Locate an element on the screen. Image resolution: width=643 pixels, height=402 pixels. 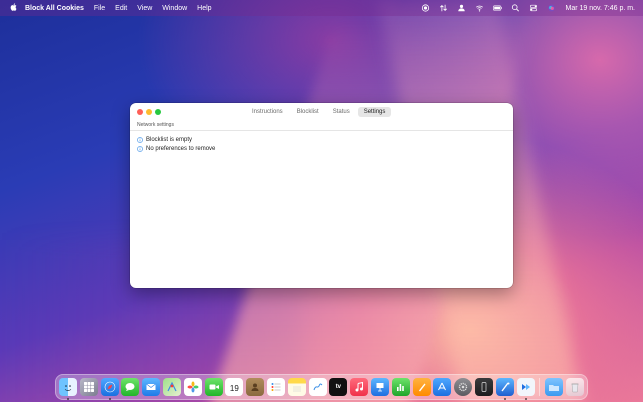
messages-icon is located at coordinates (130, 387).